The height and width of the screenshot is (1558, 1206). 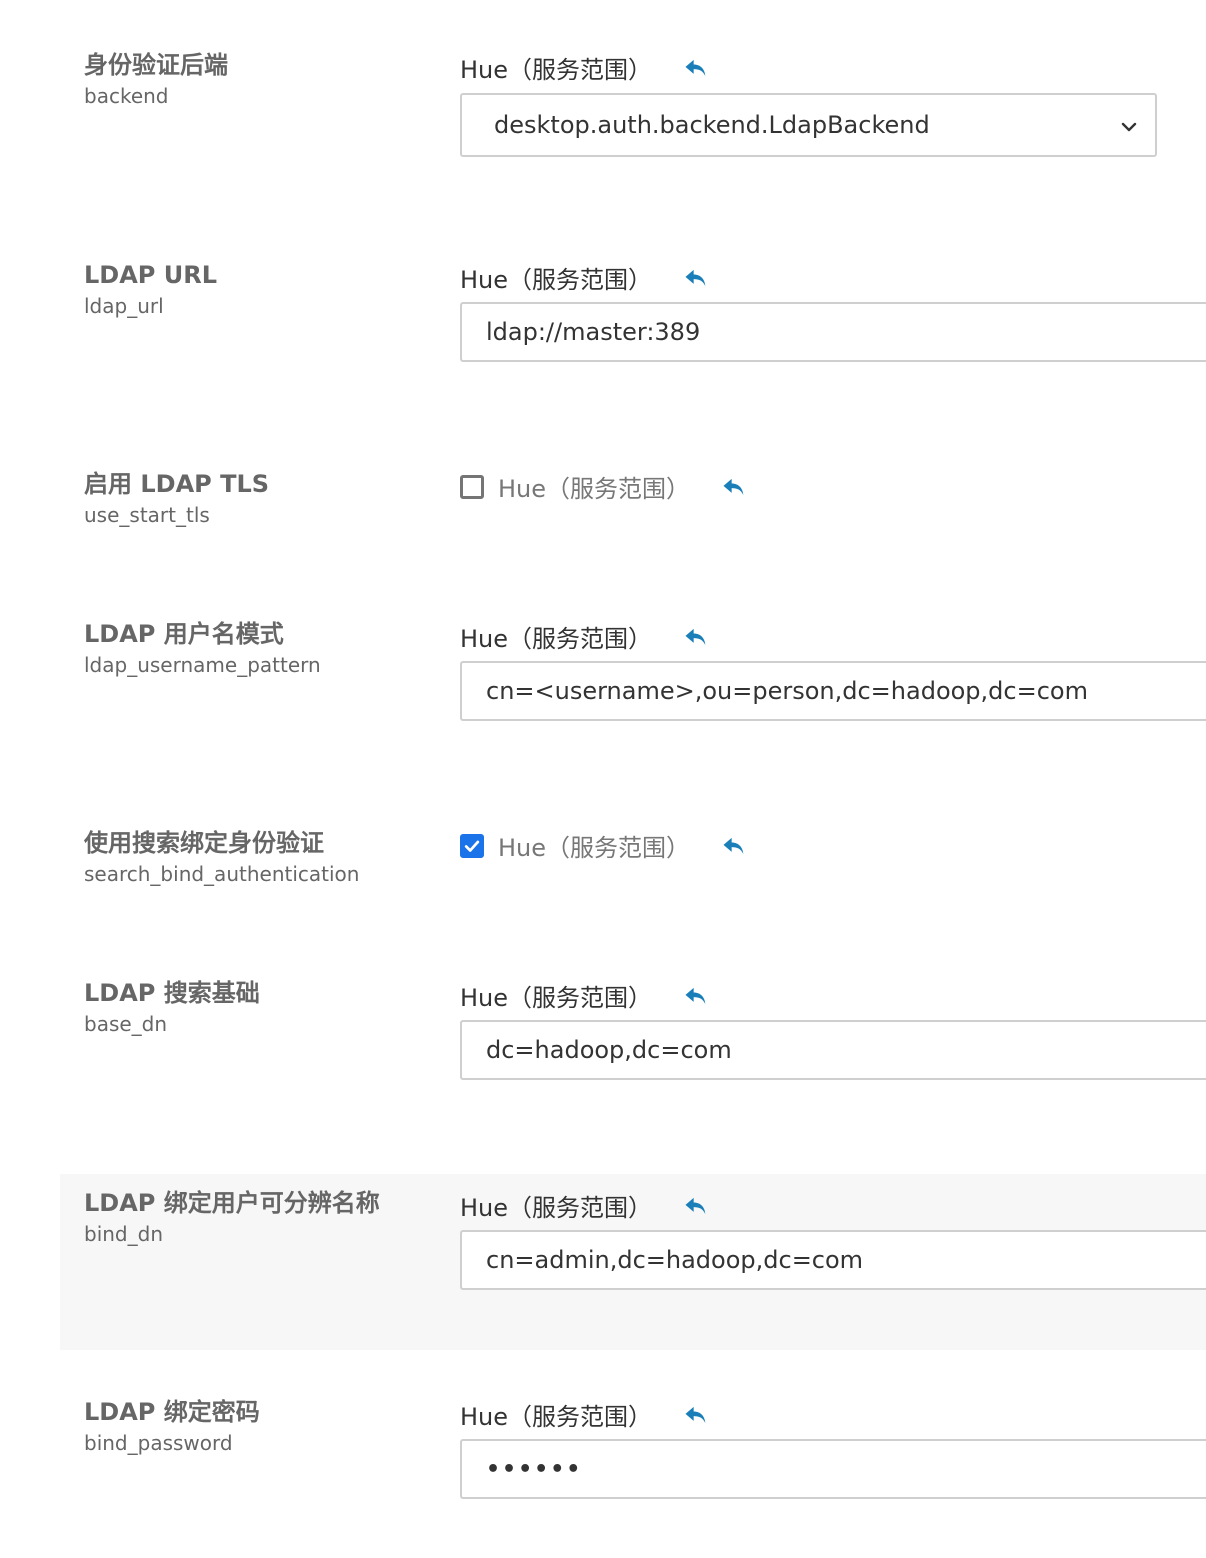 I want to click on setting-key-name: bind_dn, so click(x=123, y=1234).